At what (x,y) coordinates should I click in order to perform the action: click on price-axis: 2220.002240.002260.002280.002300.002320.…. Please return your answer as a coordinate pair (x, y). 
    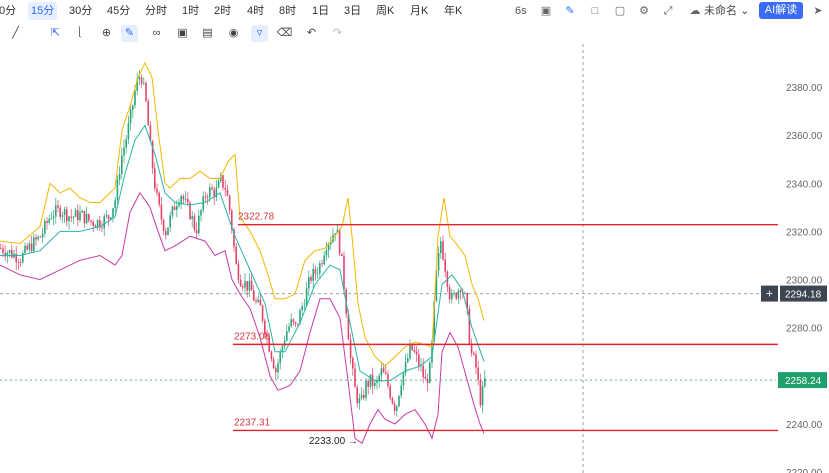
    Looking at the image, I should click on (794, 278).